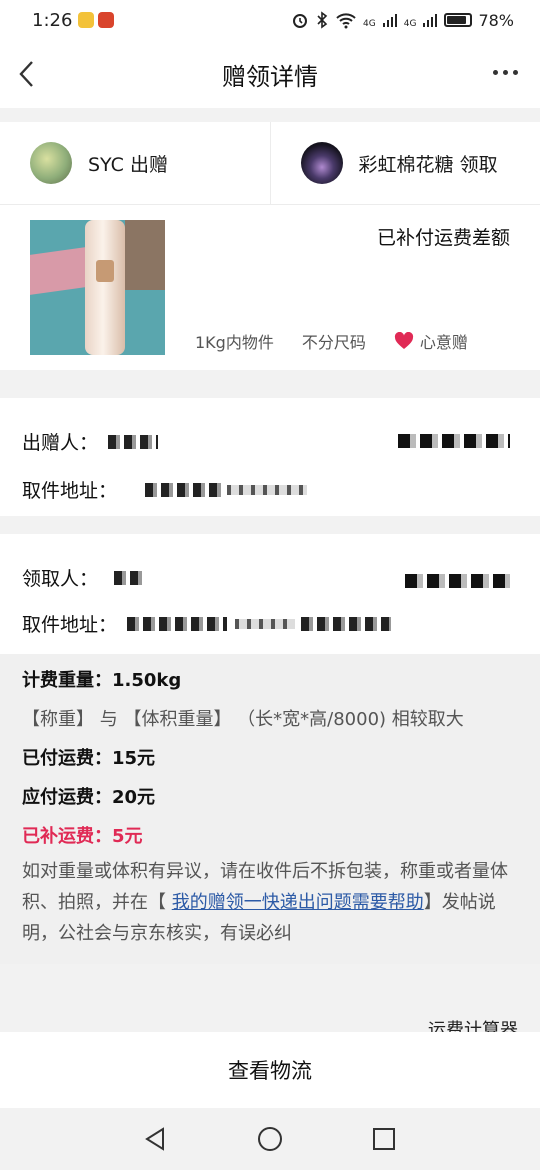 This screenshot has width=540, height=1170. Describe the element at coordinates (67, 680) in the screenshot. I see `billing-weight-label: 计费重量：` at that location.